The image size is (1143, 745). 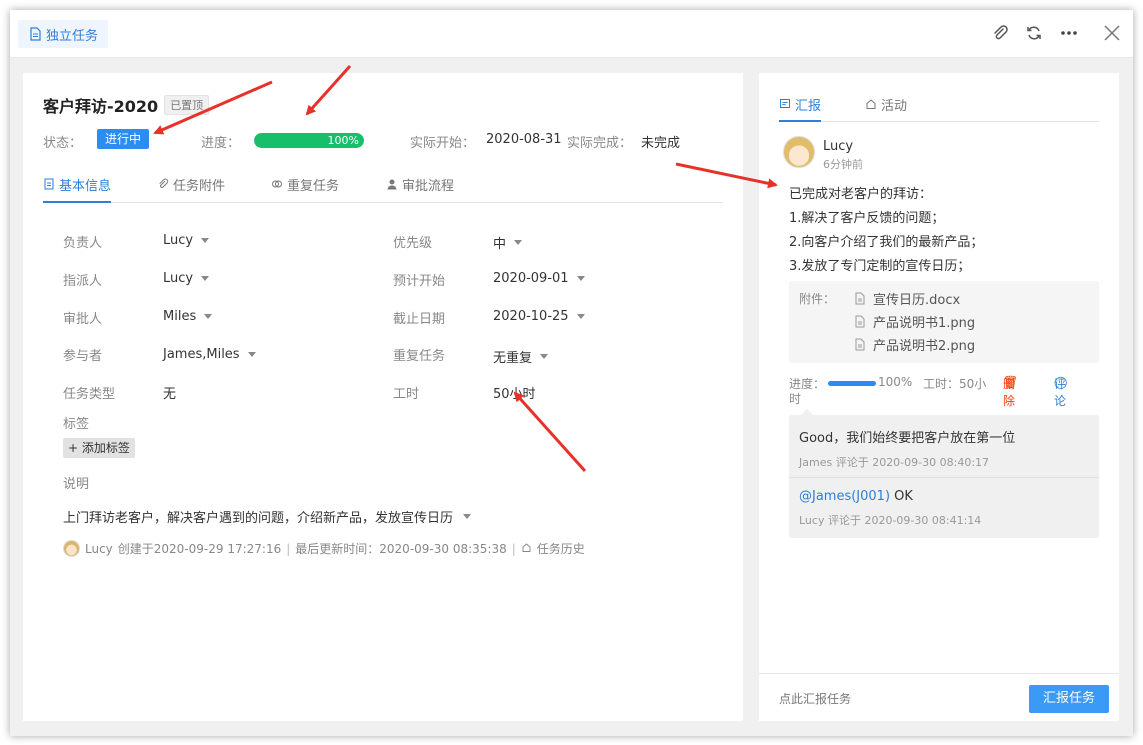 I want to click on field-owner-select: Lucy, so click(x=186, y=240).